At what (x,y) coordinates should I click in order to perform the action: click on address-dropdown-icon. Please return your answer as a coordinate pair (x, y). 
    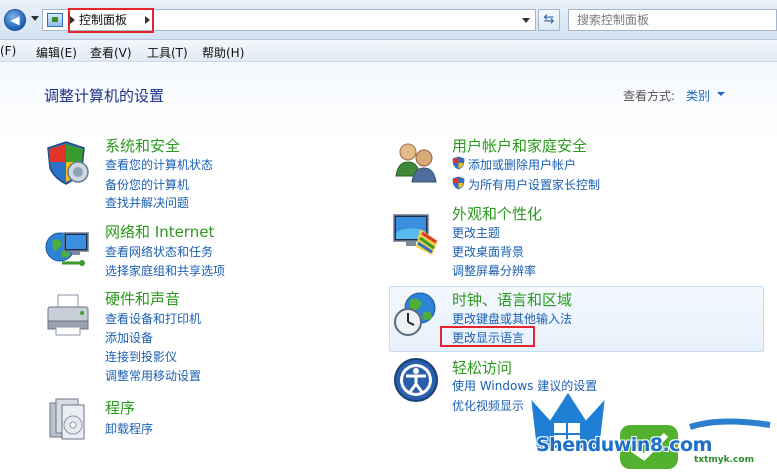
    Looking at the image, I should click on (526, 20).